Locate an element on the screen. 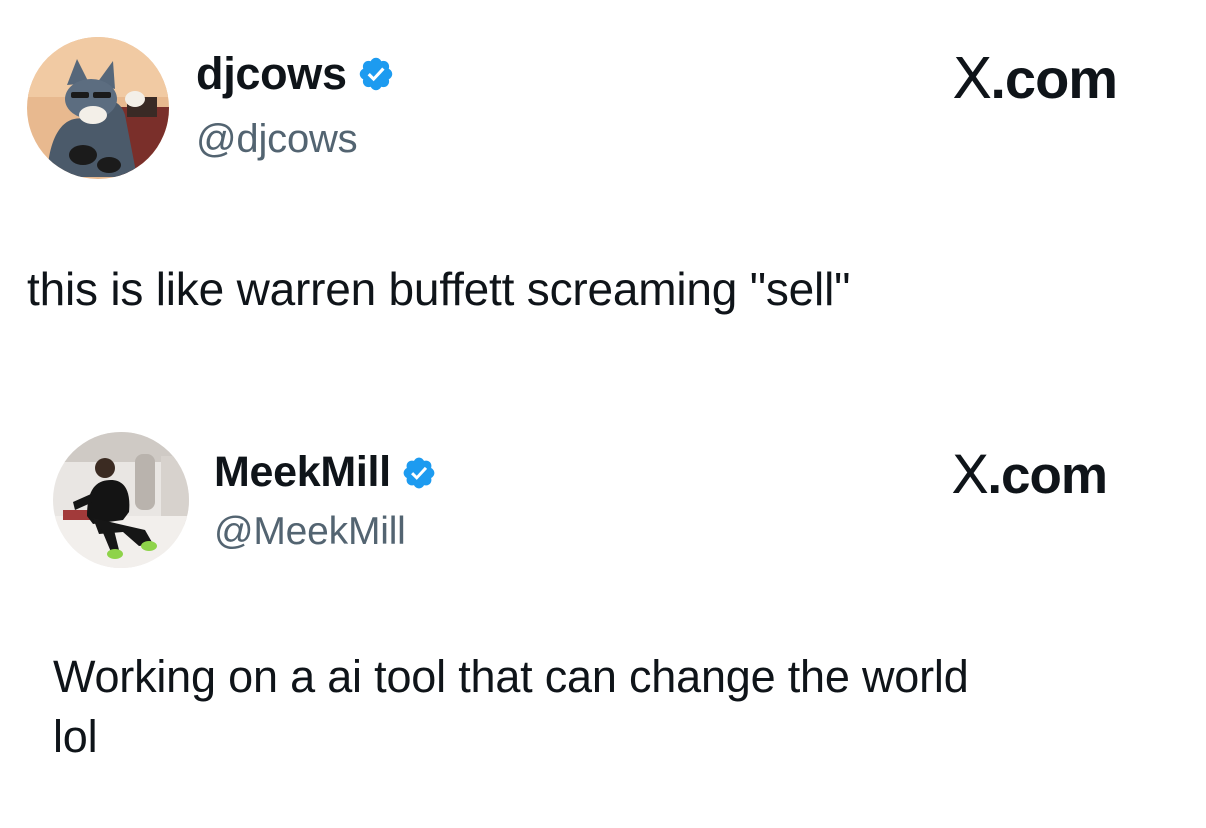 The height and width of the screenshot is (828, 1206). display-name: MeekMill is located at coordinates (325, 472).